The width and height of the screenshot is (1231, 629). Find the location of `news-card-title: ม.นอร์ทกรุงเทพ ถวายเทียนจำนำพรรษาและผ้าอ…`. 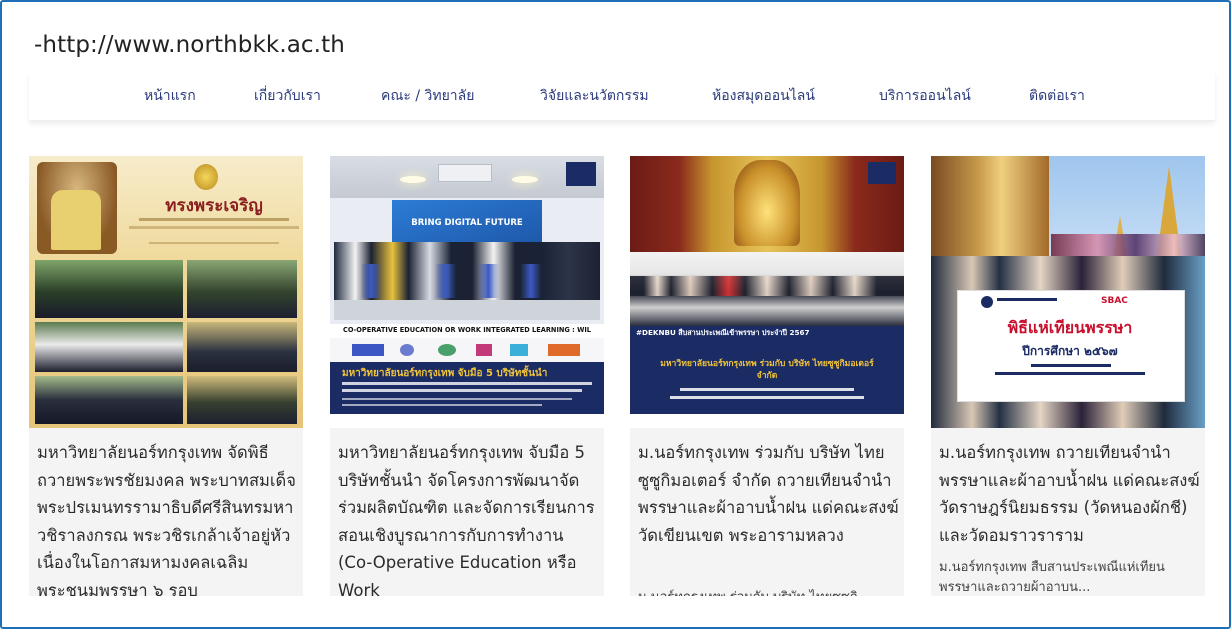

news-card-title: ม.นอร์ทกรุงเทพ ถวายเทียนจำนำพรรษาและผ้าอ… is located at coordinates (1070, 494).